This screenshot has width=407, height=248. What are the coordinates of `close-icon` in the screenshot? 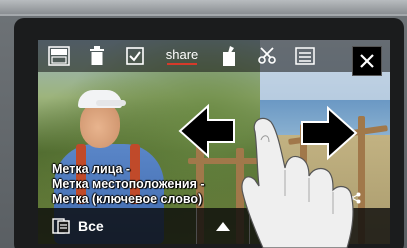 It's located at (367, 61).